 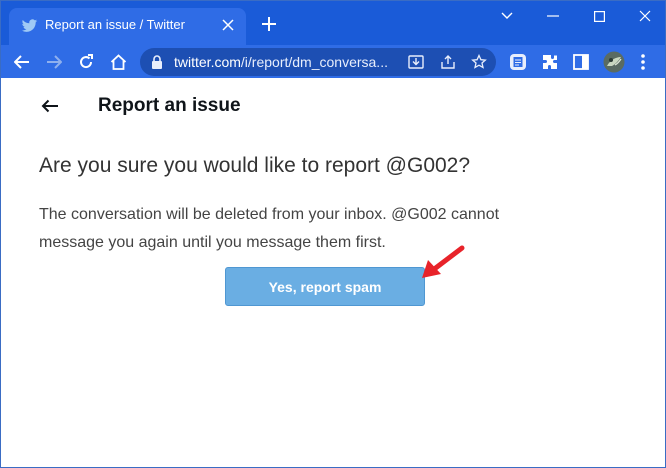 I want to click on install-app-icon, so click(x=416, y=62).